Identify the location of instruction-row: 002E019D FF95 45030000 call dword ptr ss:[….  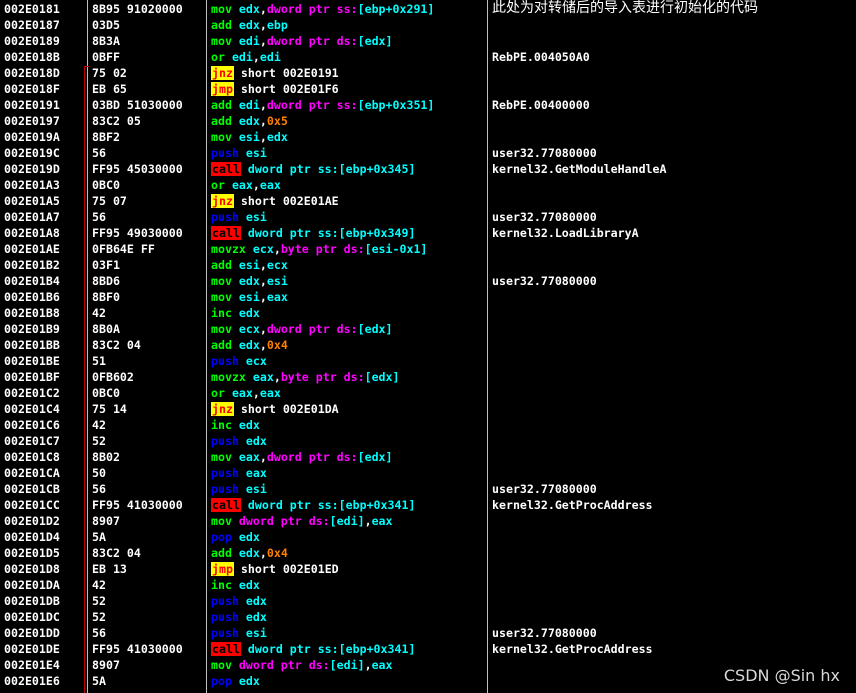
(428, 169).